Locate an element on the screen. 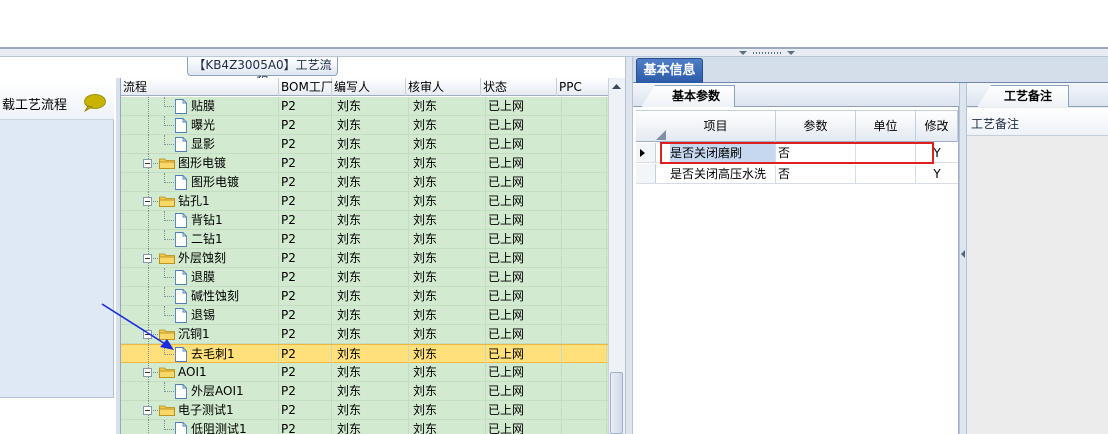  col-header-process: 流程 is located at coordinates (200, 87).